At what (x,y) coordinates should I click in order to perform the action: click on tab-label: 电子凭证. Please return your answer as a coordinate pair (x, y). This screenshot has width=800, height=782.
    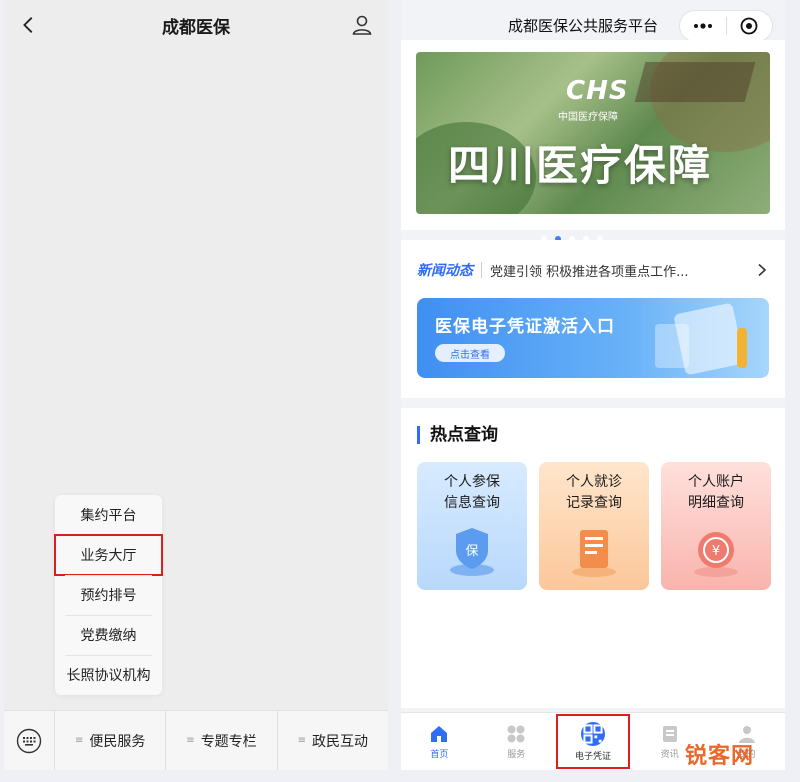
    Looking at the image, I should click on (592, 756).